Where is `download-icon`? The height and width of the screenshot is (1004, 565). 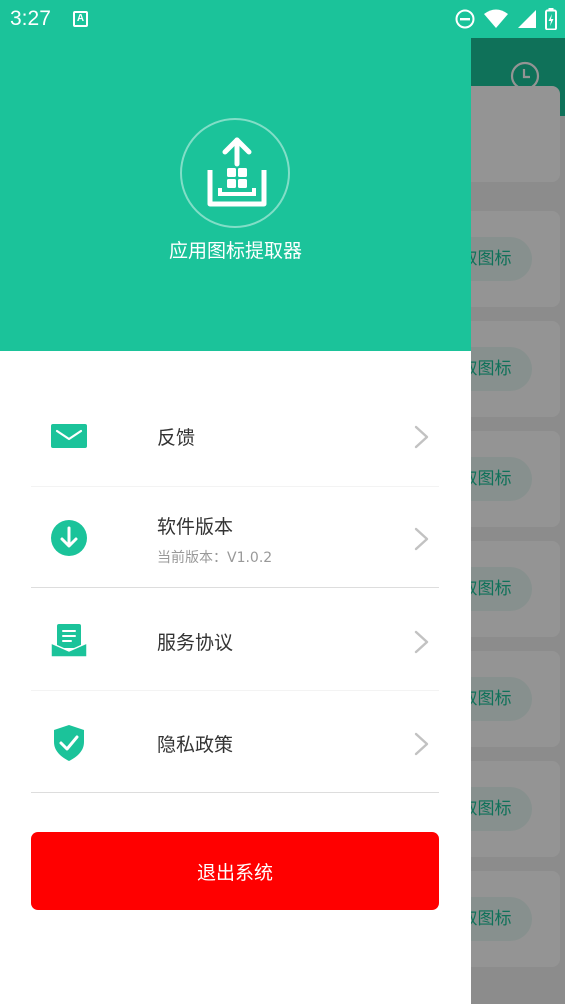 download-icon is located at coordinates (69, 538).